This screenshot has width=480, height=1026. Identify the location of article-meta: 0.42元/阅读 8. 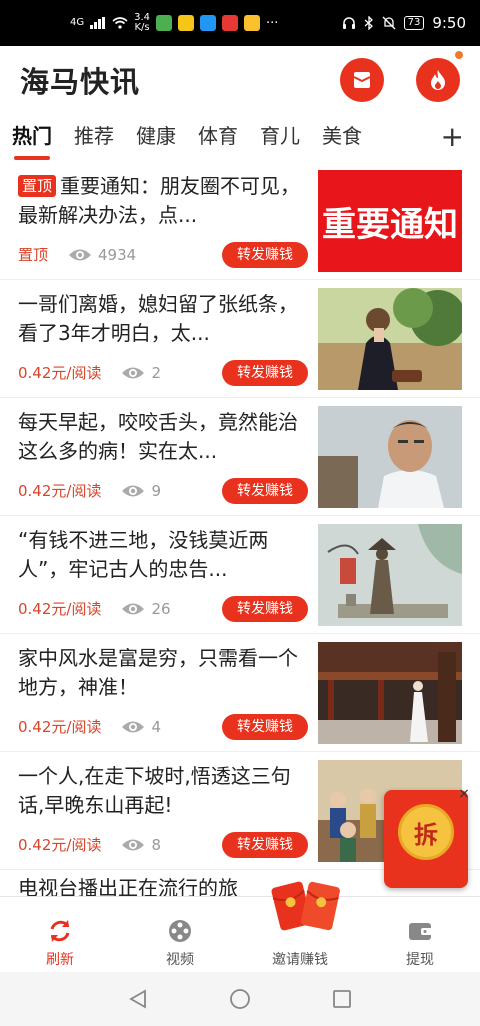
(89, 844).